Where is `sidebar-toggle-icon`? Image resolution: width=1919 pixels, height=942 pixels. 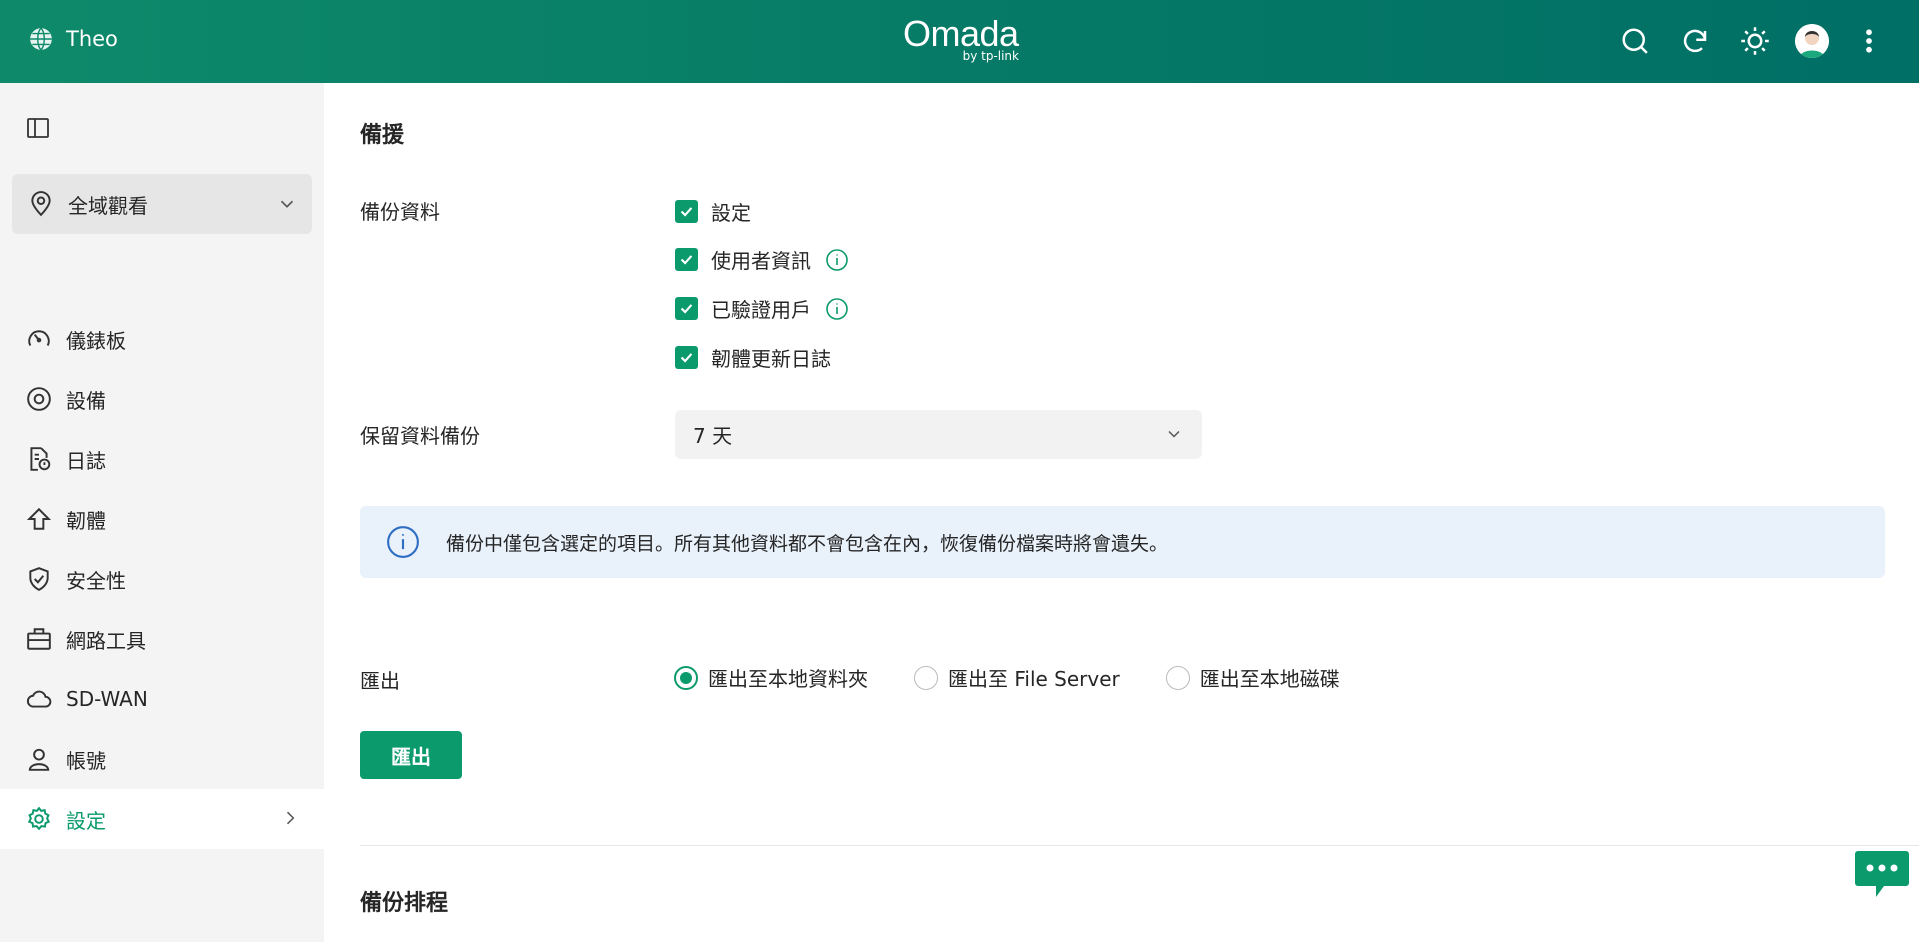 sidebar-toggle-icon is located at coordinates (38, 128).